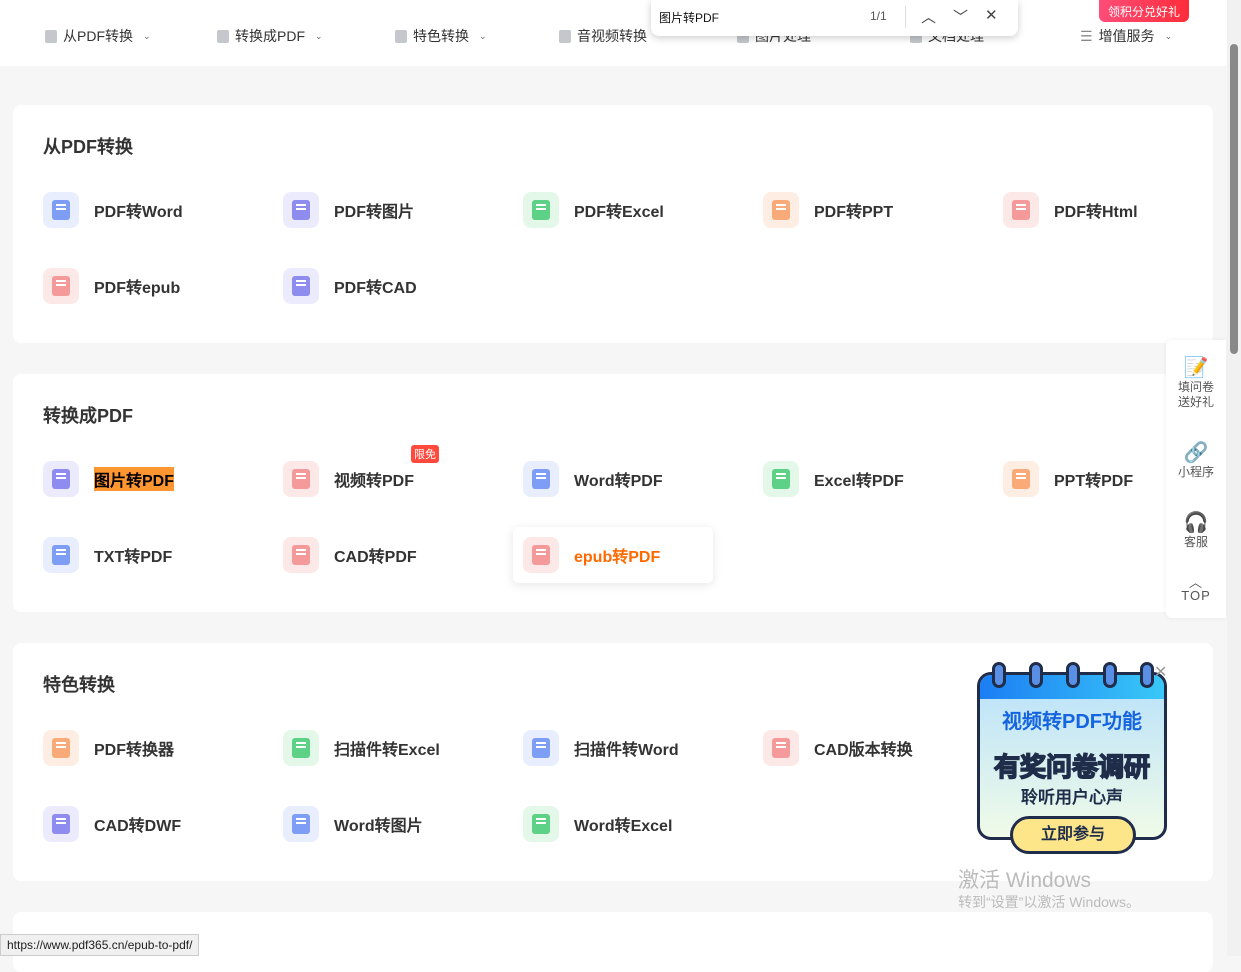 The image size is (1241, 972). What do you see at coordinates (138, 826) in the screenshot?
I see `tool-label: CAD转DWF` at bounding box center [138, 826].